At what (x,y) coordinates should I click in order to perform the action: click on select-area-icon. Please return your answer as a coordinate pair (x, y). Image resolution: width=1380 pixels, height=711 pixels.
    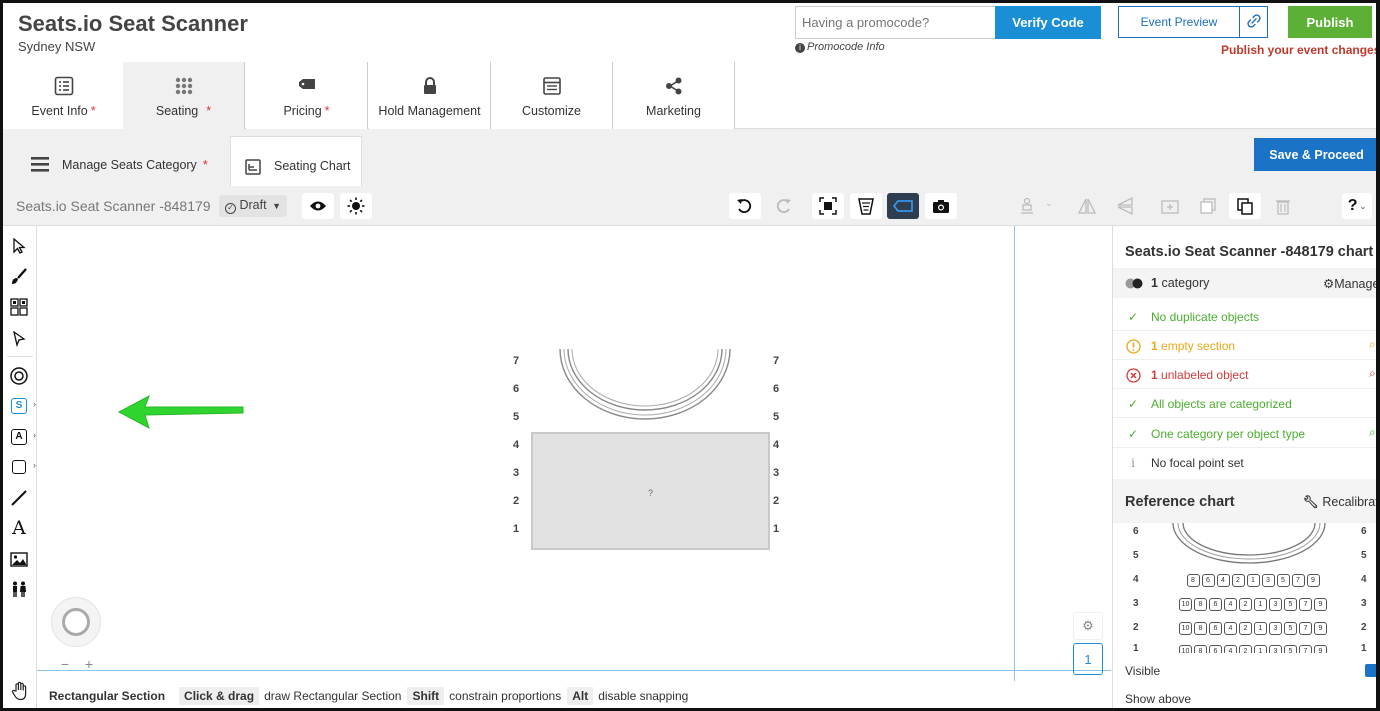
    Looking at the image, I should click on (828, 206).